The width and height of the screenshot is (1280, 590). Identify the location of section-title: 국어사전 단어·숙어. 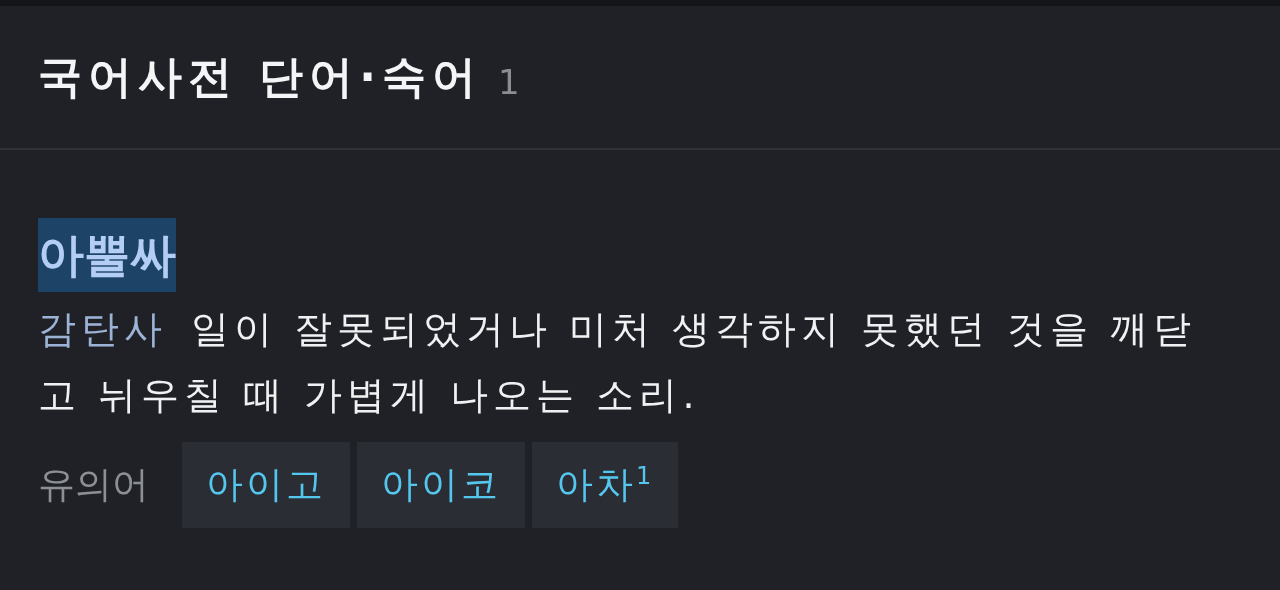
(260, 76).